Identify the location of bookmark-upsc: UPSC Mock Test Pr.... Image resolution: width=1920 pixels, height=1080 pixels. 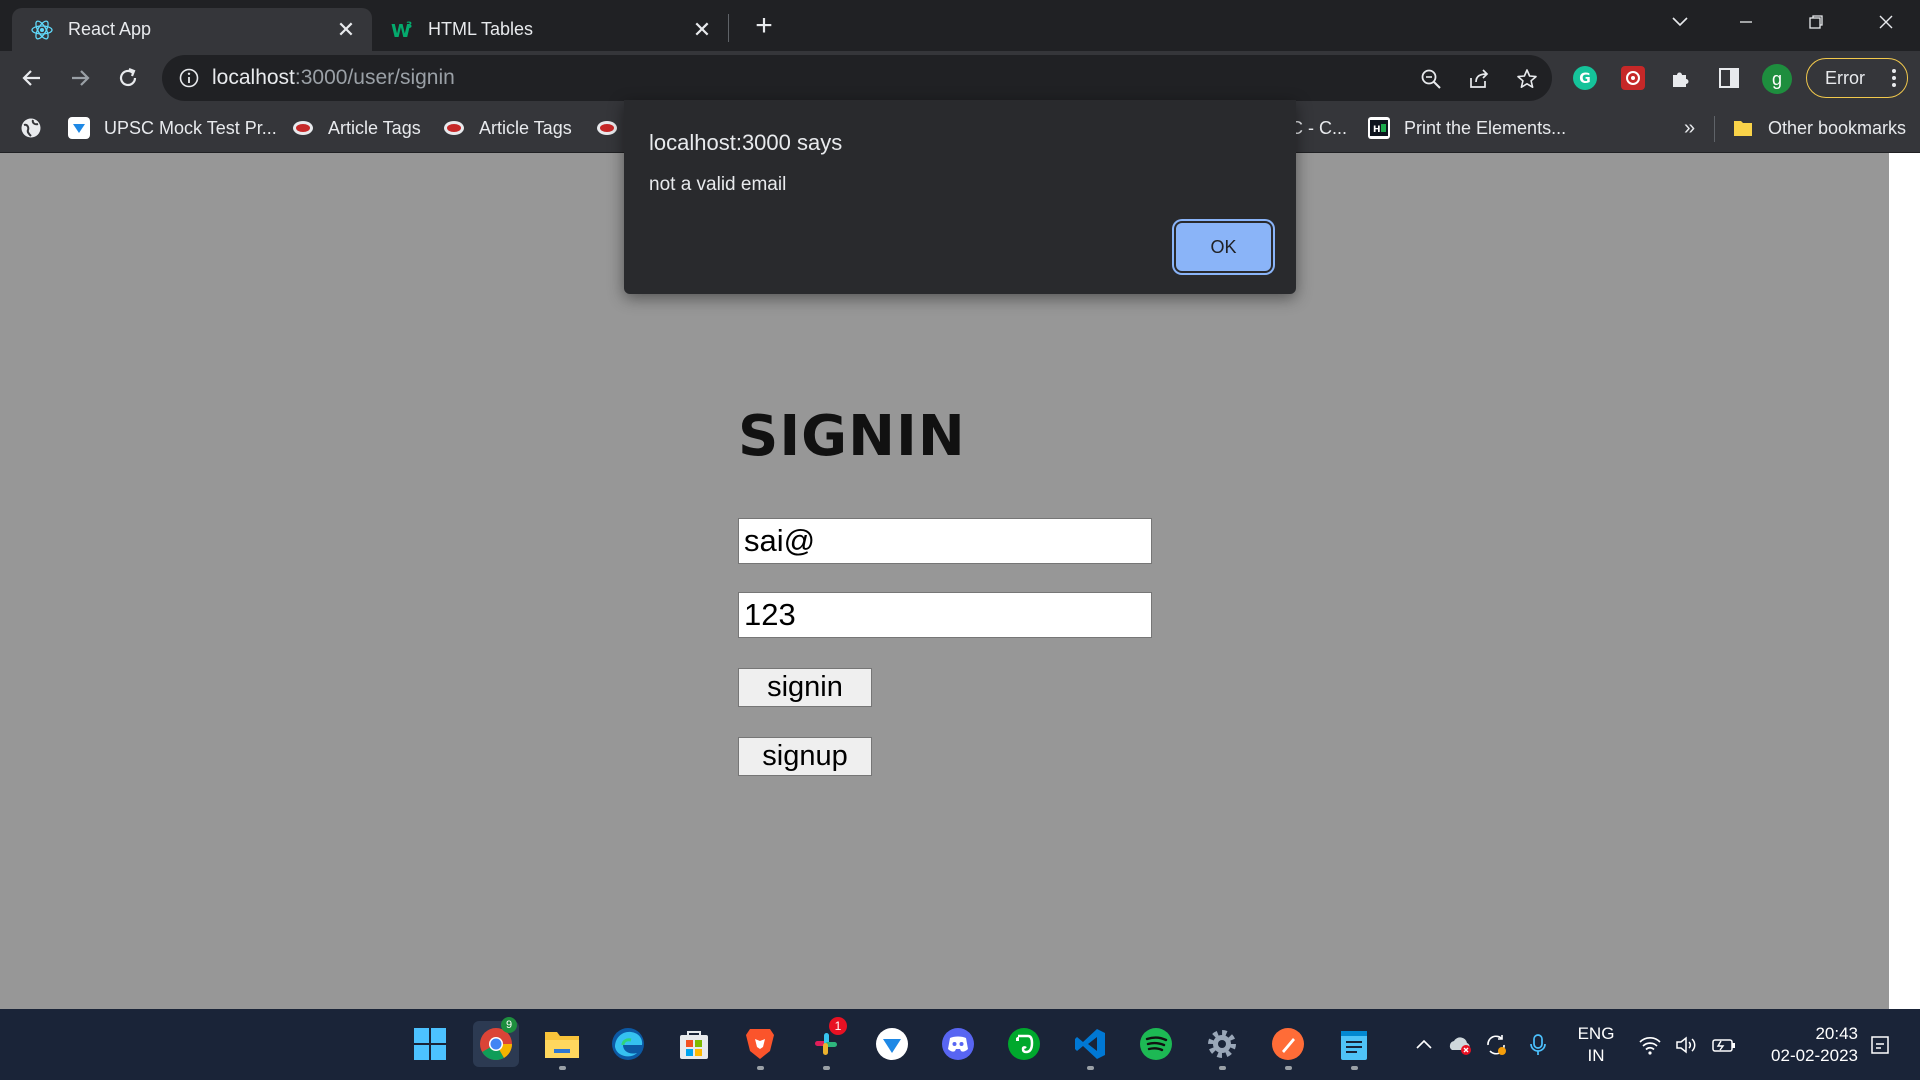
(172, 128).